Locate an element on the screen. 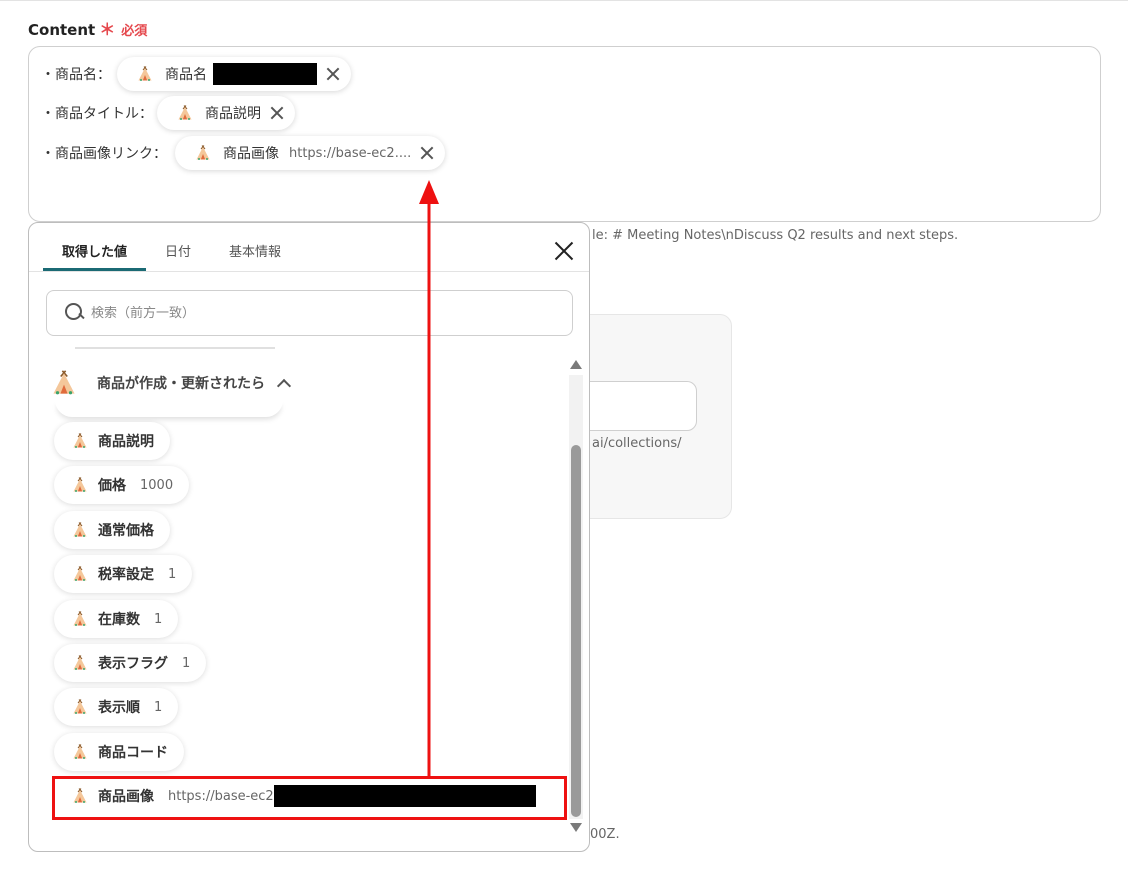 This screenshot has width=1128, height=876. list-item-stock: 在庫数 1 is located at coordinates (116, 619).